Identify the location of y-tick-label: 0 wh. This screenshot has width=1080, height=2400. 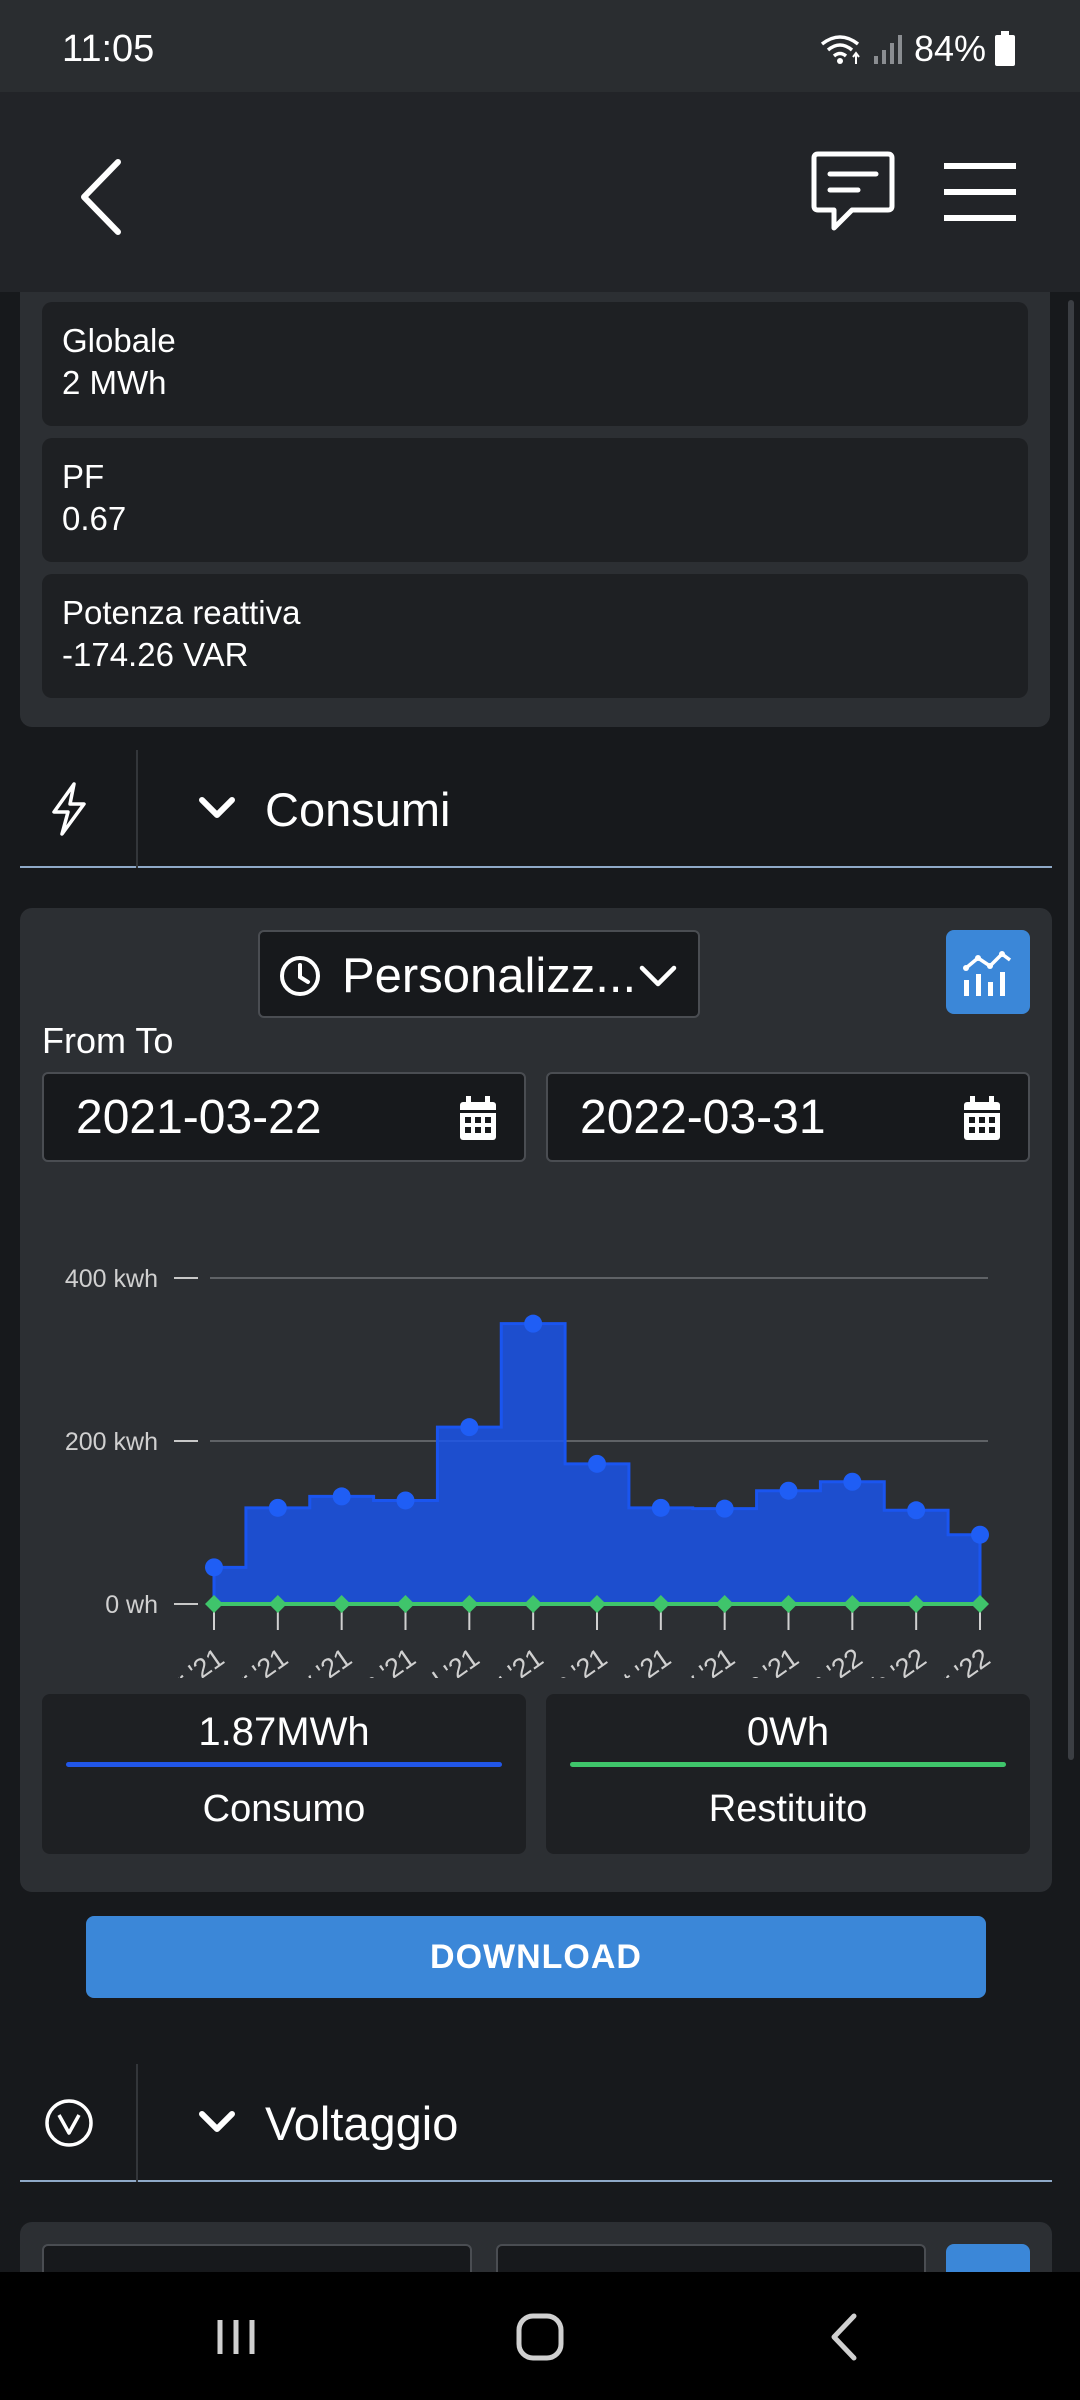
(131, 1605).